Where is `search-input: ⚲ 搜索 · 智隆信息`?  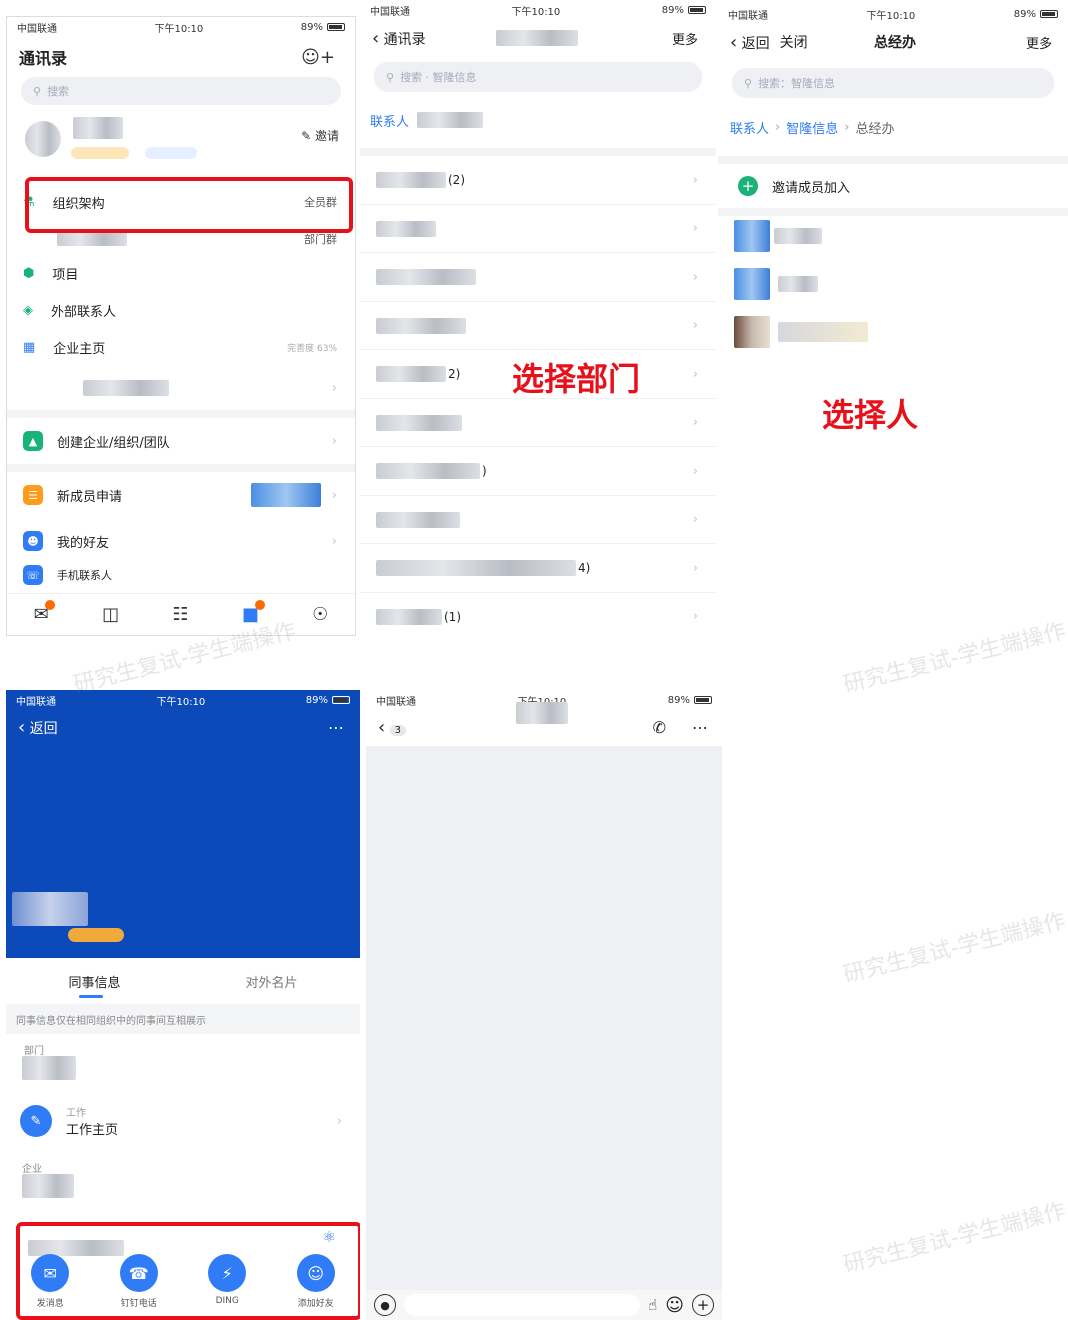 search-input: ⚲ 搜索 · 智隆信息 is located at coordinates (538, 77).